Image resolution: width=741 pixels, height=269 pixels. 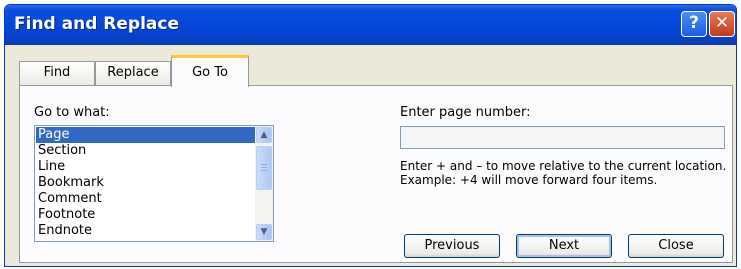 What do you see at coordinates (264, 232) in the screenshot?
I see `scroll-down-arrow-icon: ▼` at bounding box center [264, 232].